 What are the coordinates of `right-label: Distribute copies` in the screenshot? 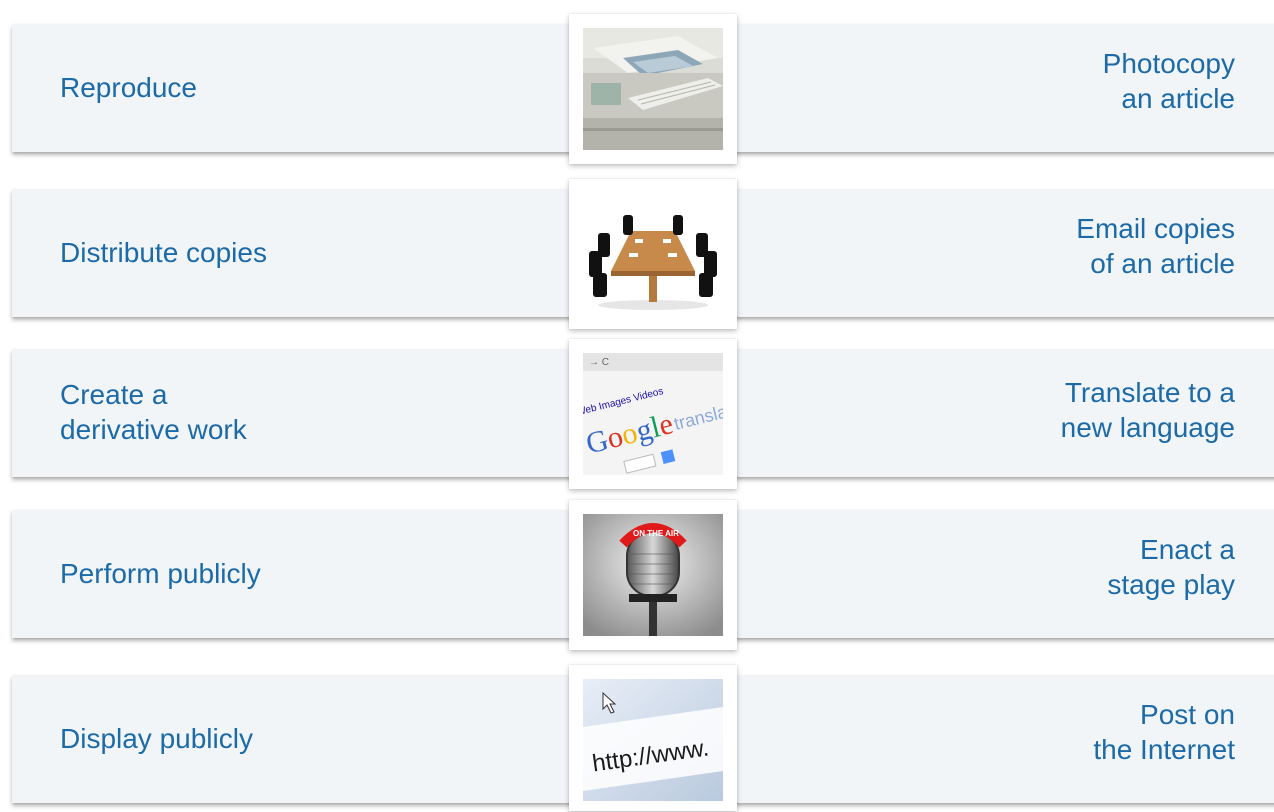 It's located at (163, 252).